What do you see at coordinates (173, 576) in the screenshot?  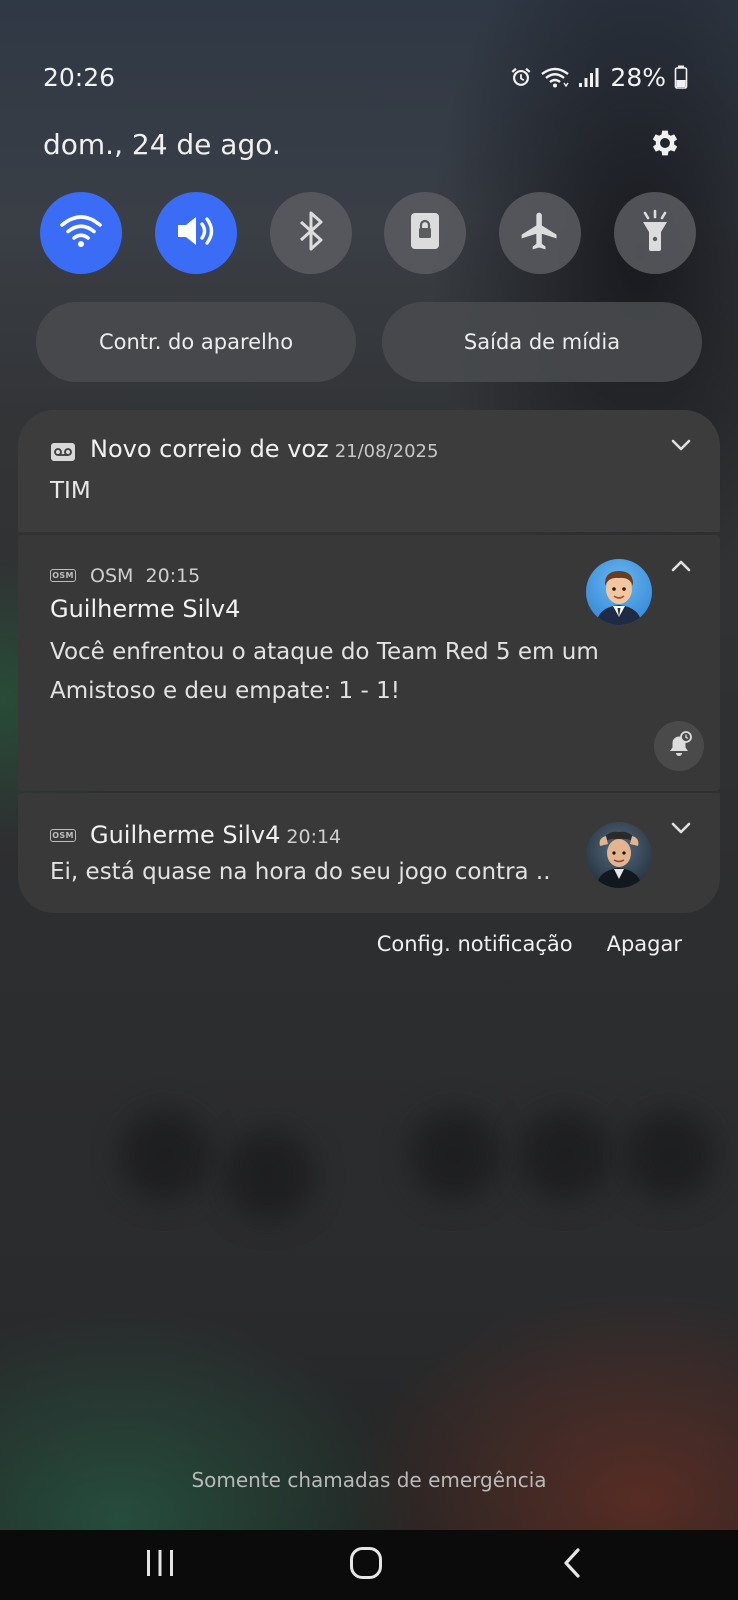 I see `notification-time: 20:15` at bounding box center [173, 576].